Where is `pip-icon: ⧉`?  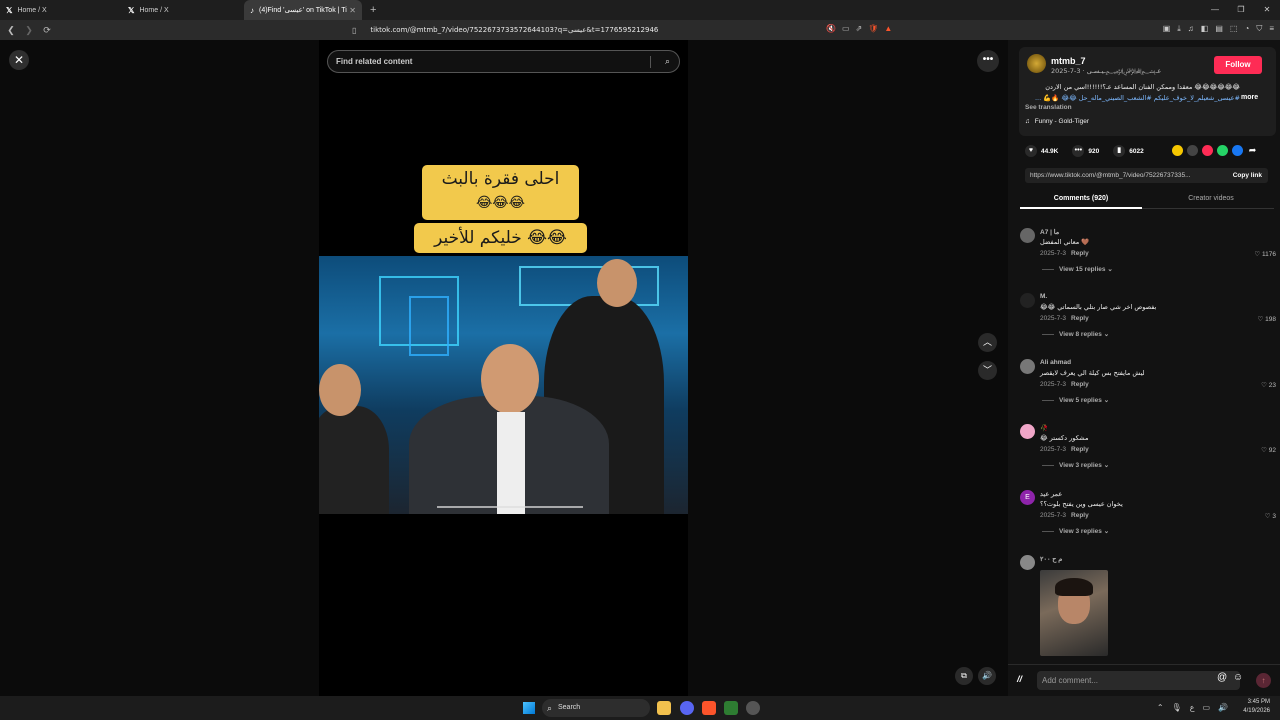 pip-icon: ⧉ is located at coordinates (964, 676).